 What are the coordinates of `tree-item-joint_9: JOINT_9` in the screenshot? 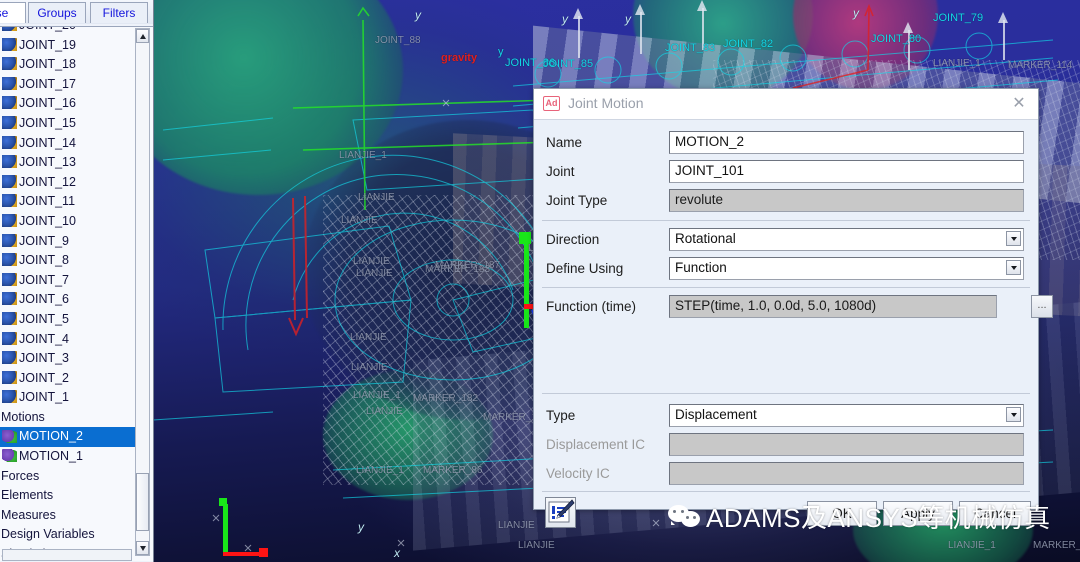 It's located at (68, 242).